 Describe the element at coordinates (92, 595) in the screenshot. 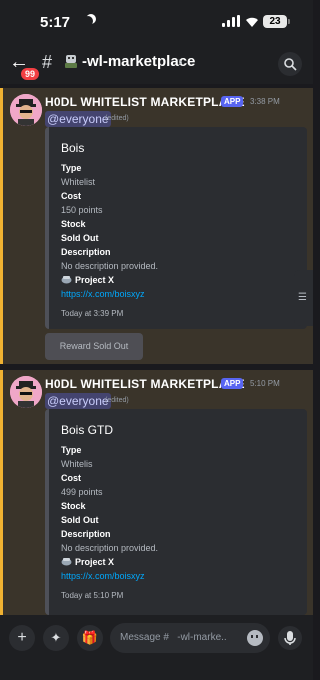

I see `embed-footer: Today at 5:10 PM` at that location.